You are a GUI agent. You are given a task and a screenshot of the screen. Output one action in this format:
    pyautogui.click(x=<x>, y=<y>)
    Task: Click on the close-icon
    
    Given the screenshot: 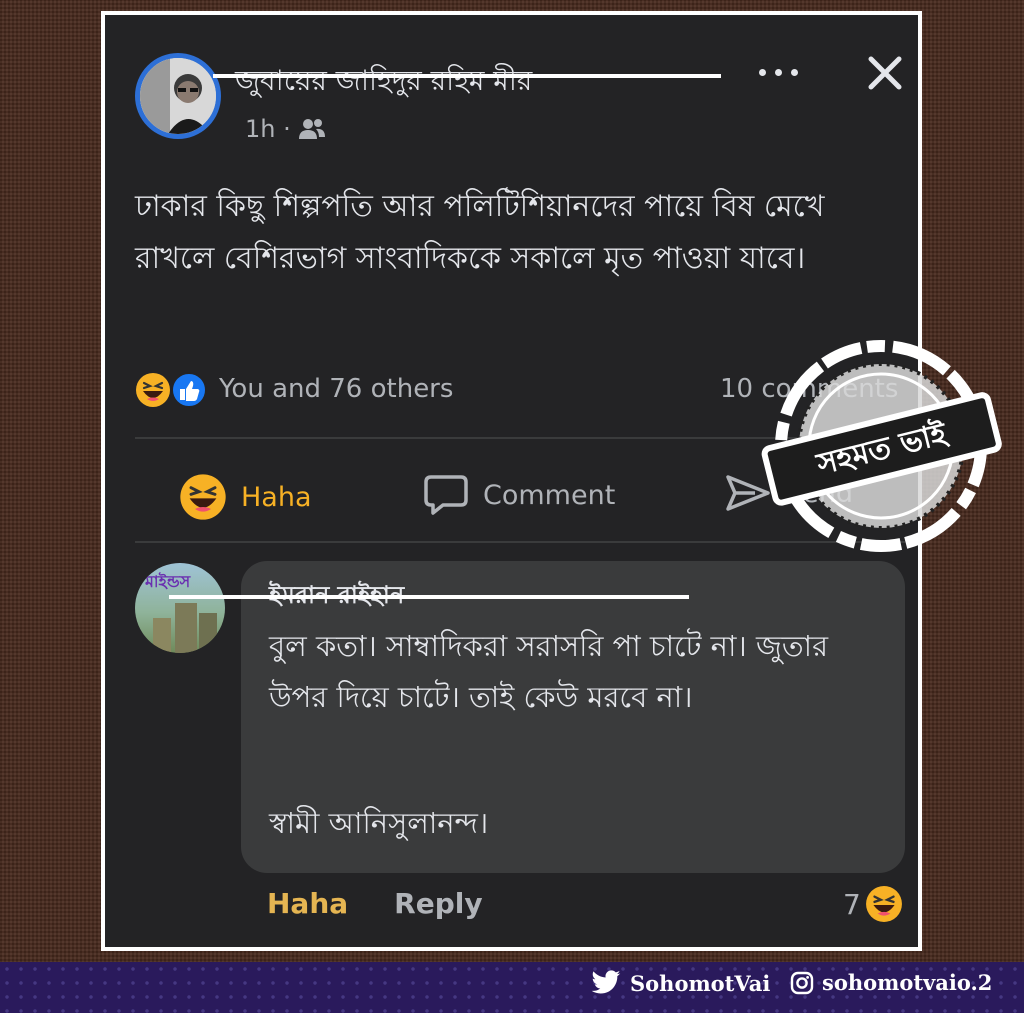 What is the action you would take?
    pyautogui.click(x=885, y=73)
    